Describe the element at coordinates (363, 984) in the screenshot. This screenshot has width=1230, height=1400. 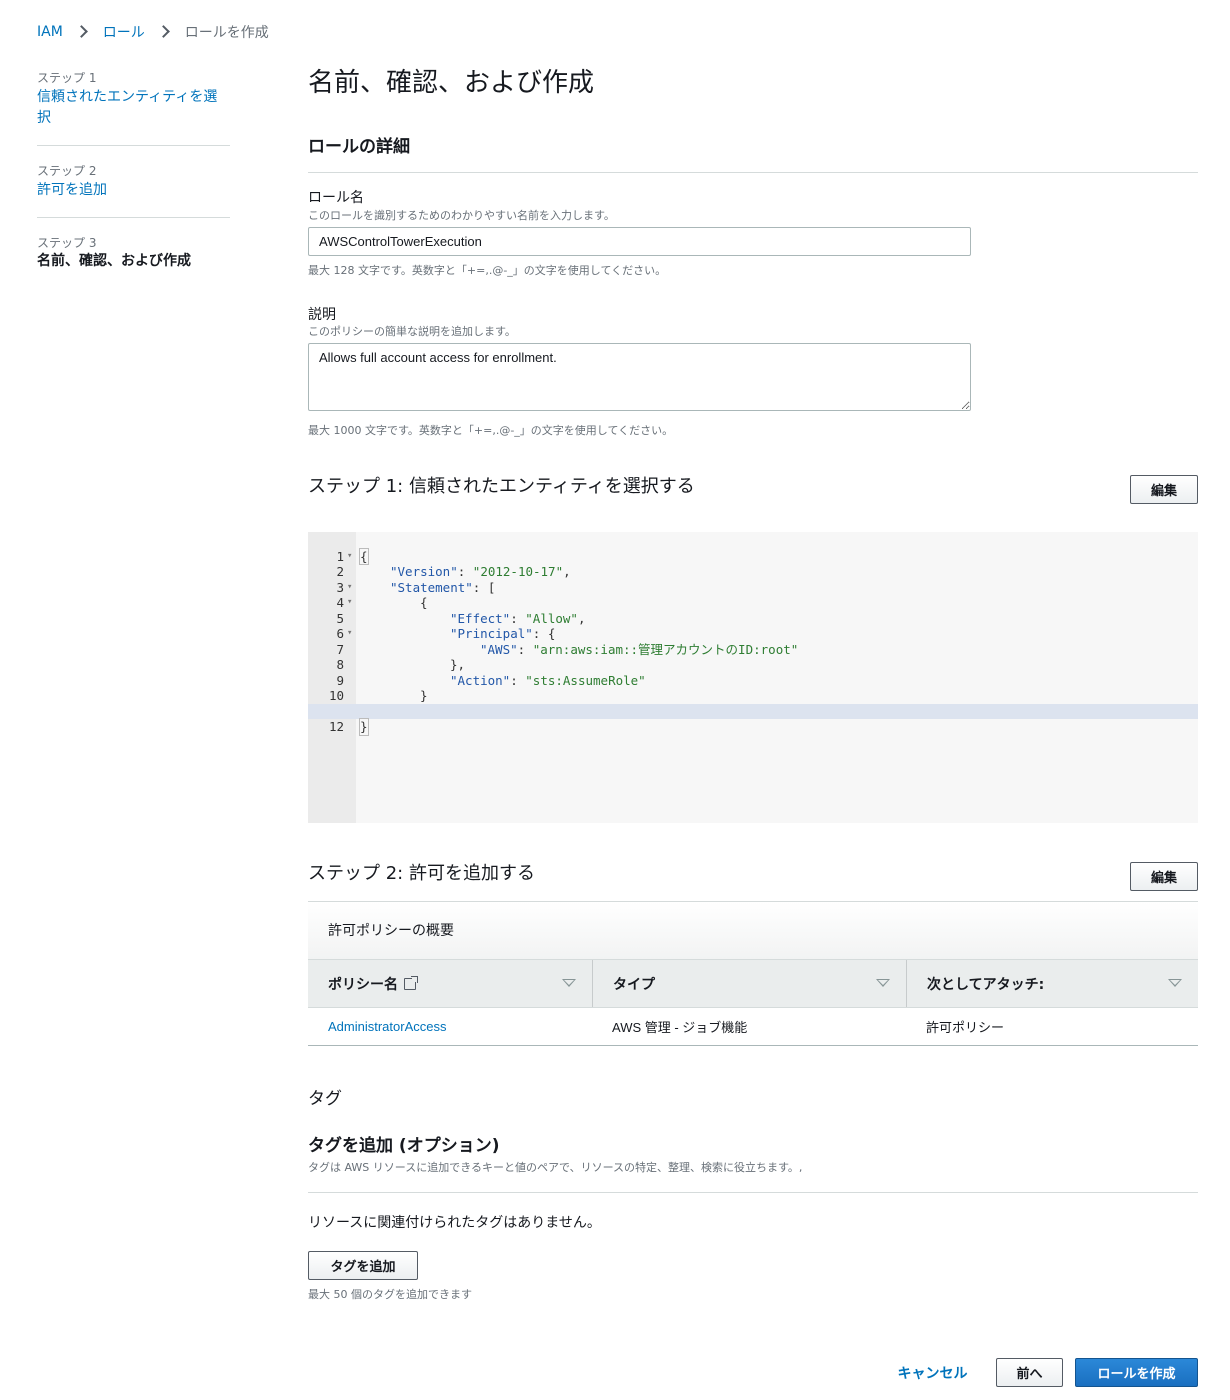
I see `column-label: ポリシー名` at that location.